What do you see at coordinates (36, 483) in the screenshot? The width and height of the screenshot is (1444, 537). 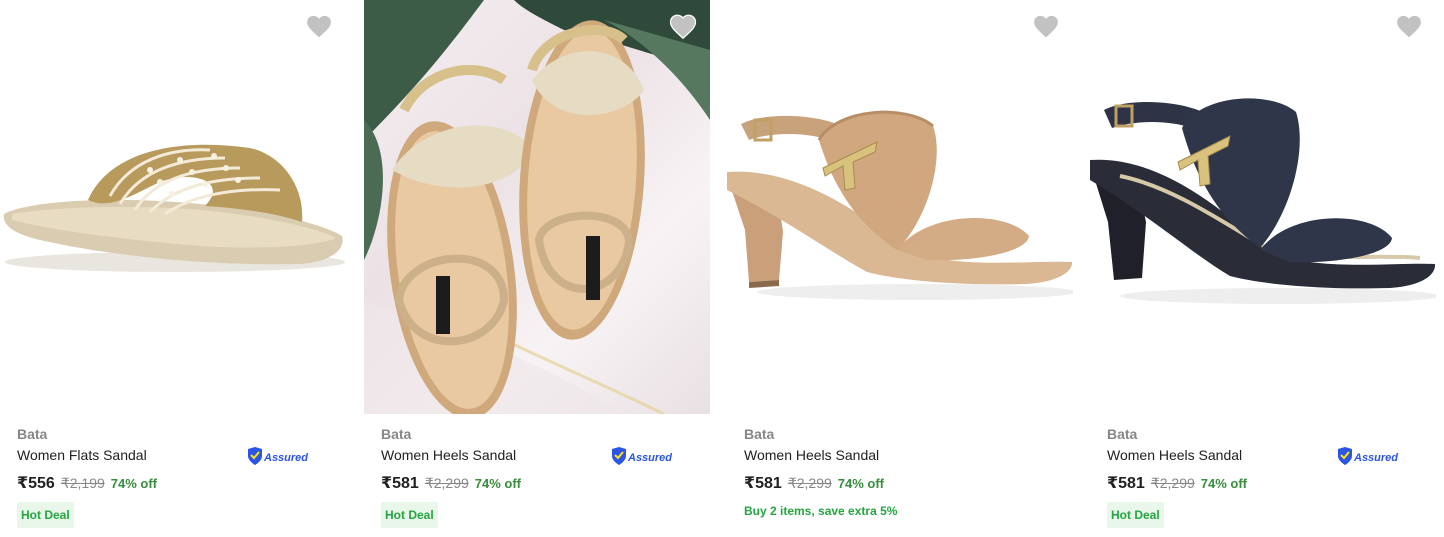 I see `selling-price: ₹556` at bounding box center [36, 483].